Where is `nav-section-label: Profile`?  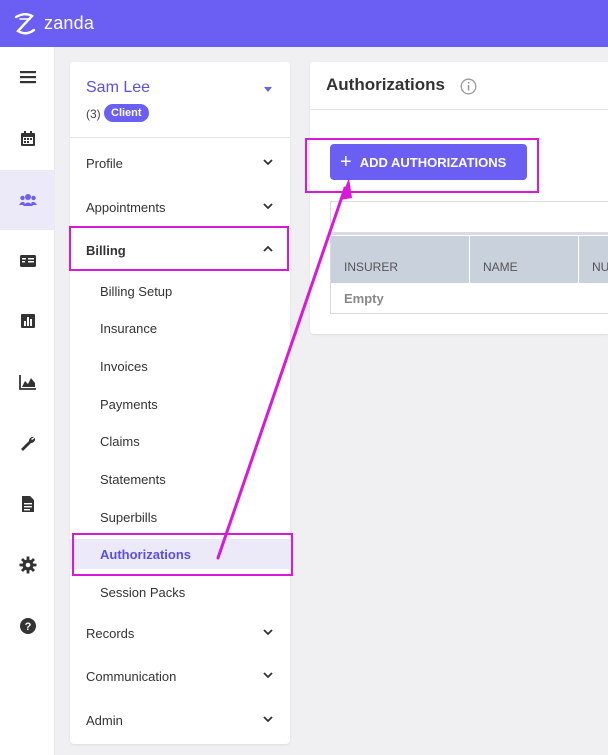 nav-section-label: Profile is located at coordinates (104, 163).